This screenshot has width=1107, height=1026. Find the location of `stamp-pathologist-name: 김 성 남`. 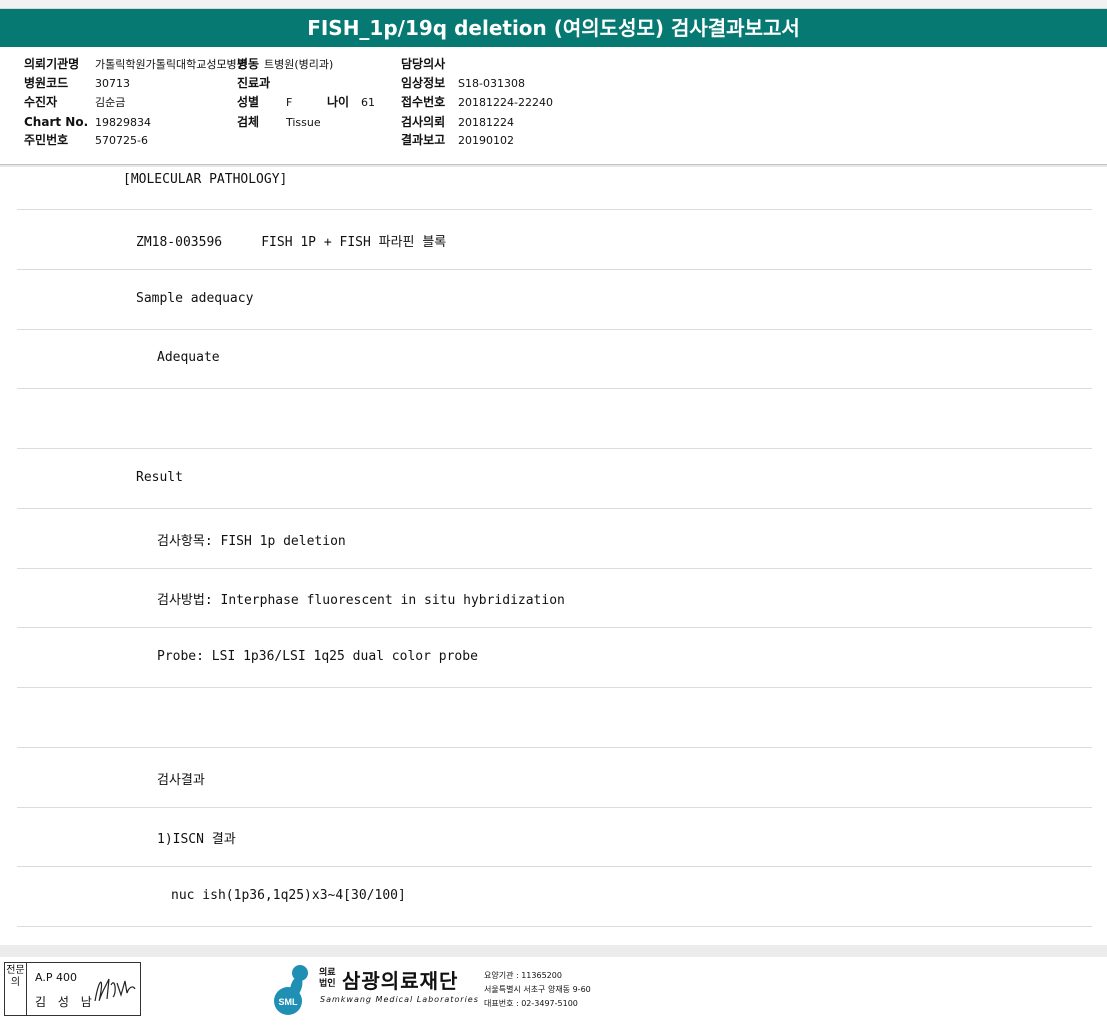

stamp-pathologist-name: 김 성 남 is located at coordinates (65, 1002).